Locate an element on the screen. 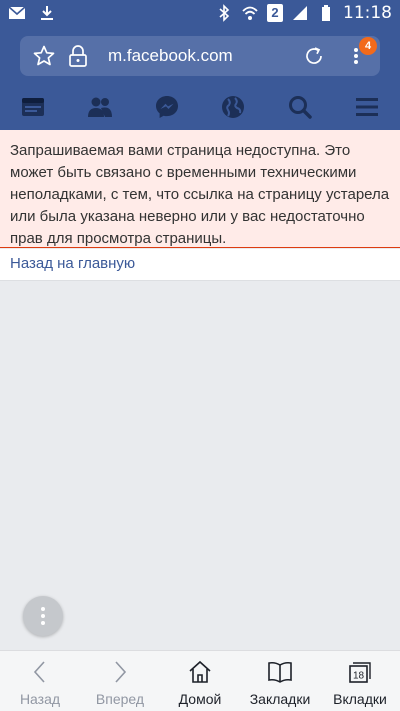 Image resolution: width=400 pixels, height=711 pixels. back-label: Назад is located at coordinates (40, 699).